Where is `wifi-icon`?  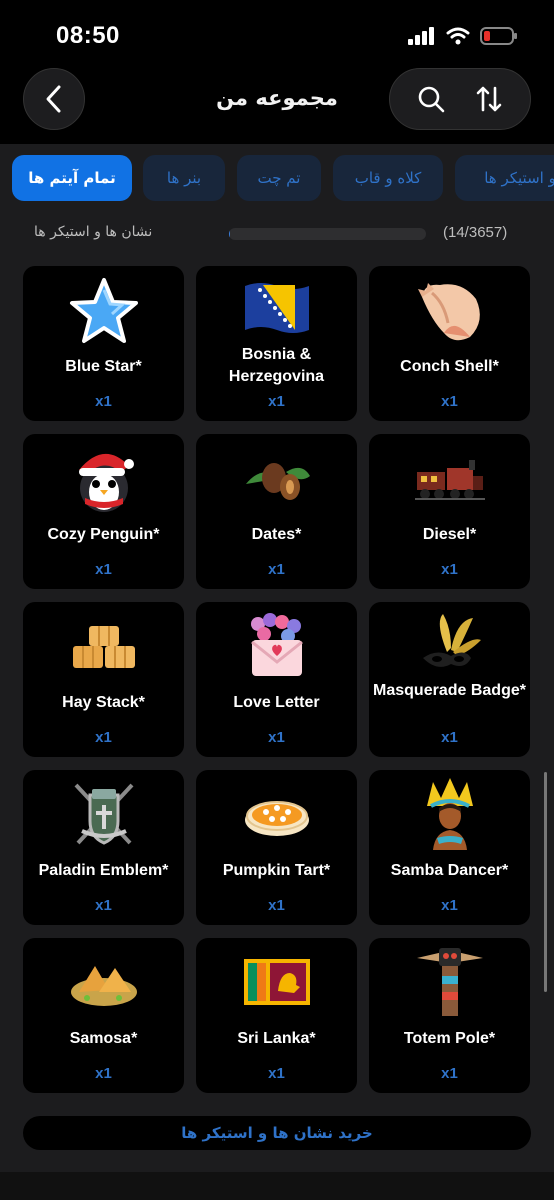 wifi-icon is located at coordinates (458, 36).